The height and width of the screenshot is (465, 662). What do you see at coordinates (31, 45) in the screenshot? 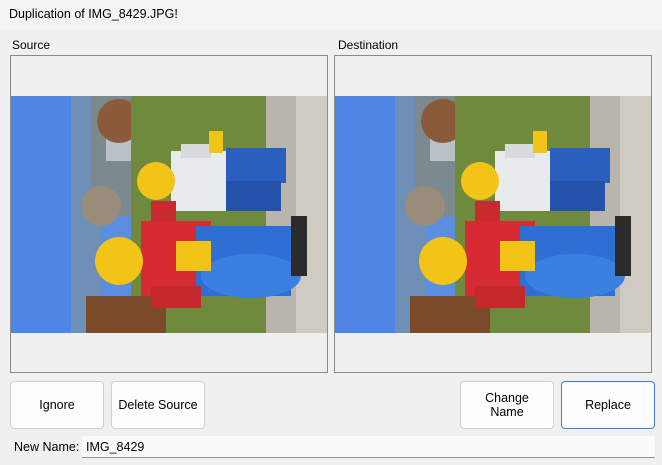
I see `source-label: Source` at bounding box center [31, 45].